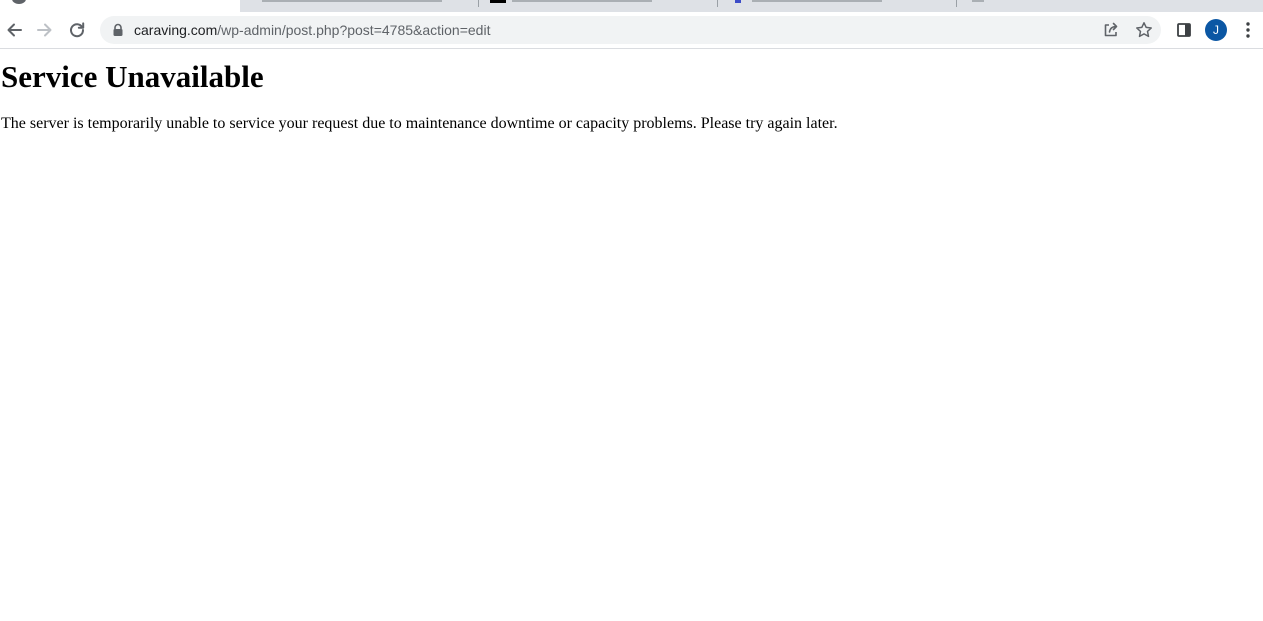 The height and width of the screenshot is (621, 1263). I want to click on tab-3-favicon-icon, so click(738, 1).